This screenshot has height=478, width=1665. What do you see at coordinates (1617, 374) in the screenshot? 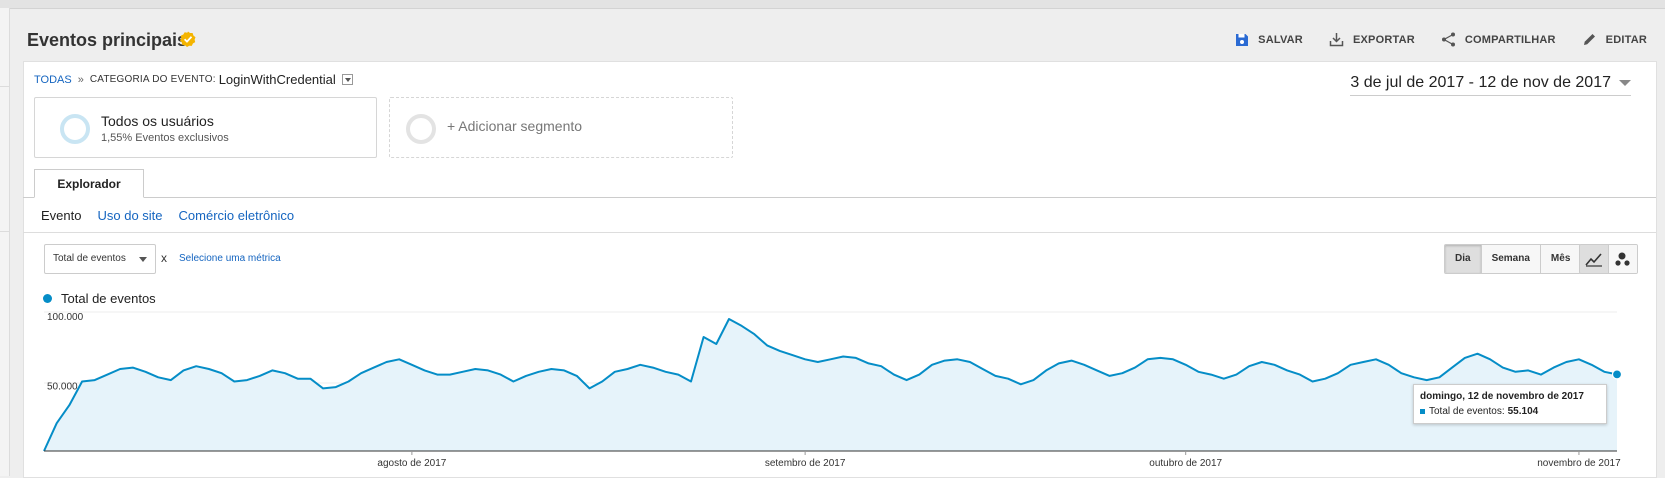
I see `highlighted-data-point` at bounding box center [1617, 374].